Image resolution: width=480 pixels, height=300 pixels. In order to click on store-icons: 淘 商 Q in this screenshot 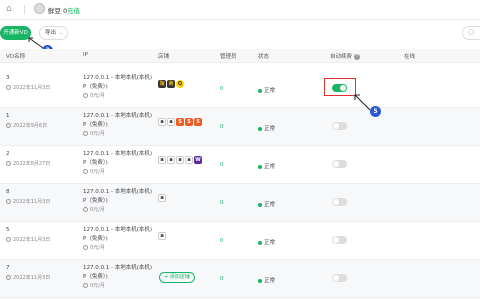, I will do `click(171, 84)`.